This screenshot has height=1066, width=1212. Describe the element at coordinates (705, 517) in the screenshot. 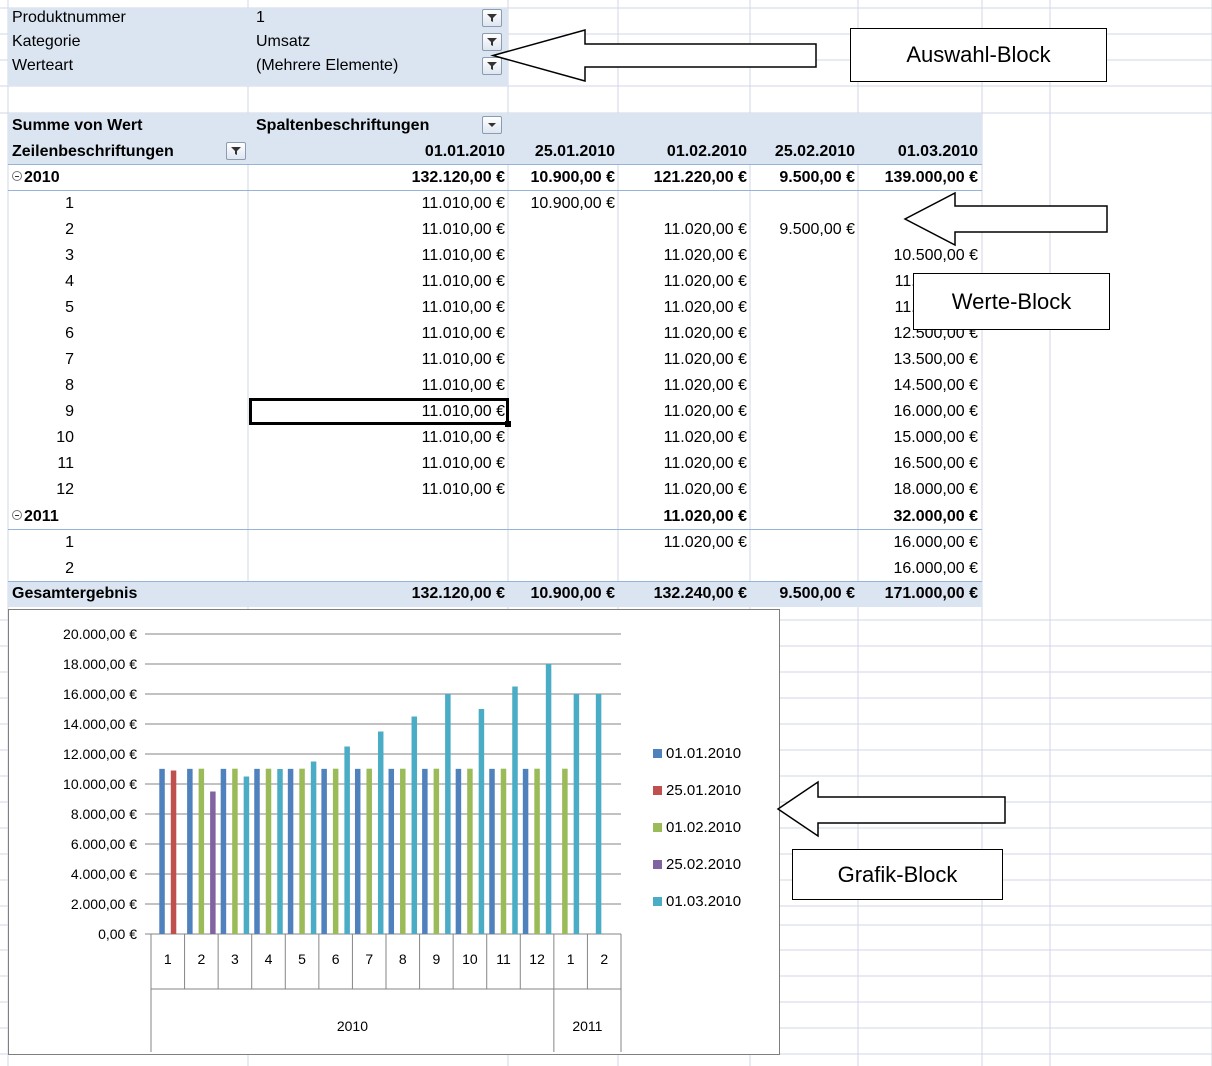

I see `subtotal-cell: 11.020,00 €` at that location.